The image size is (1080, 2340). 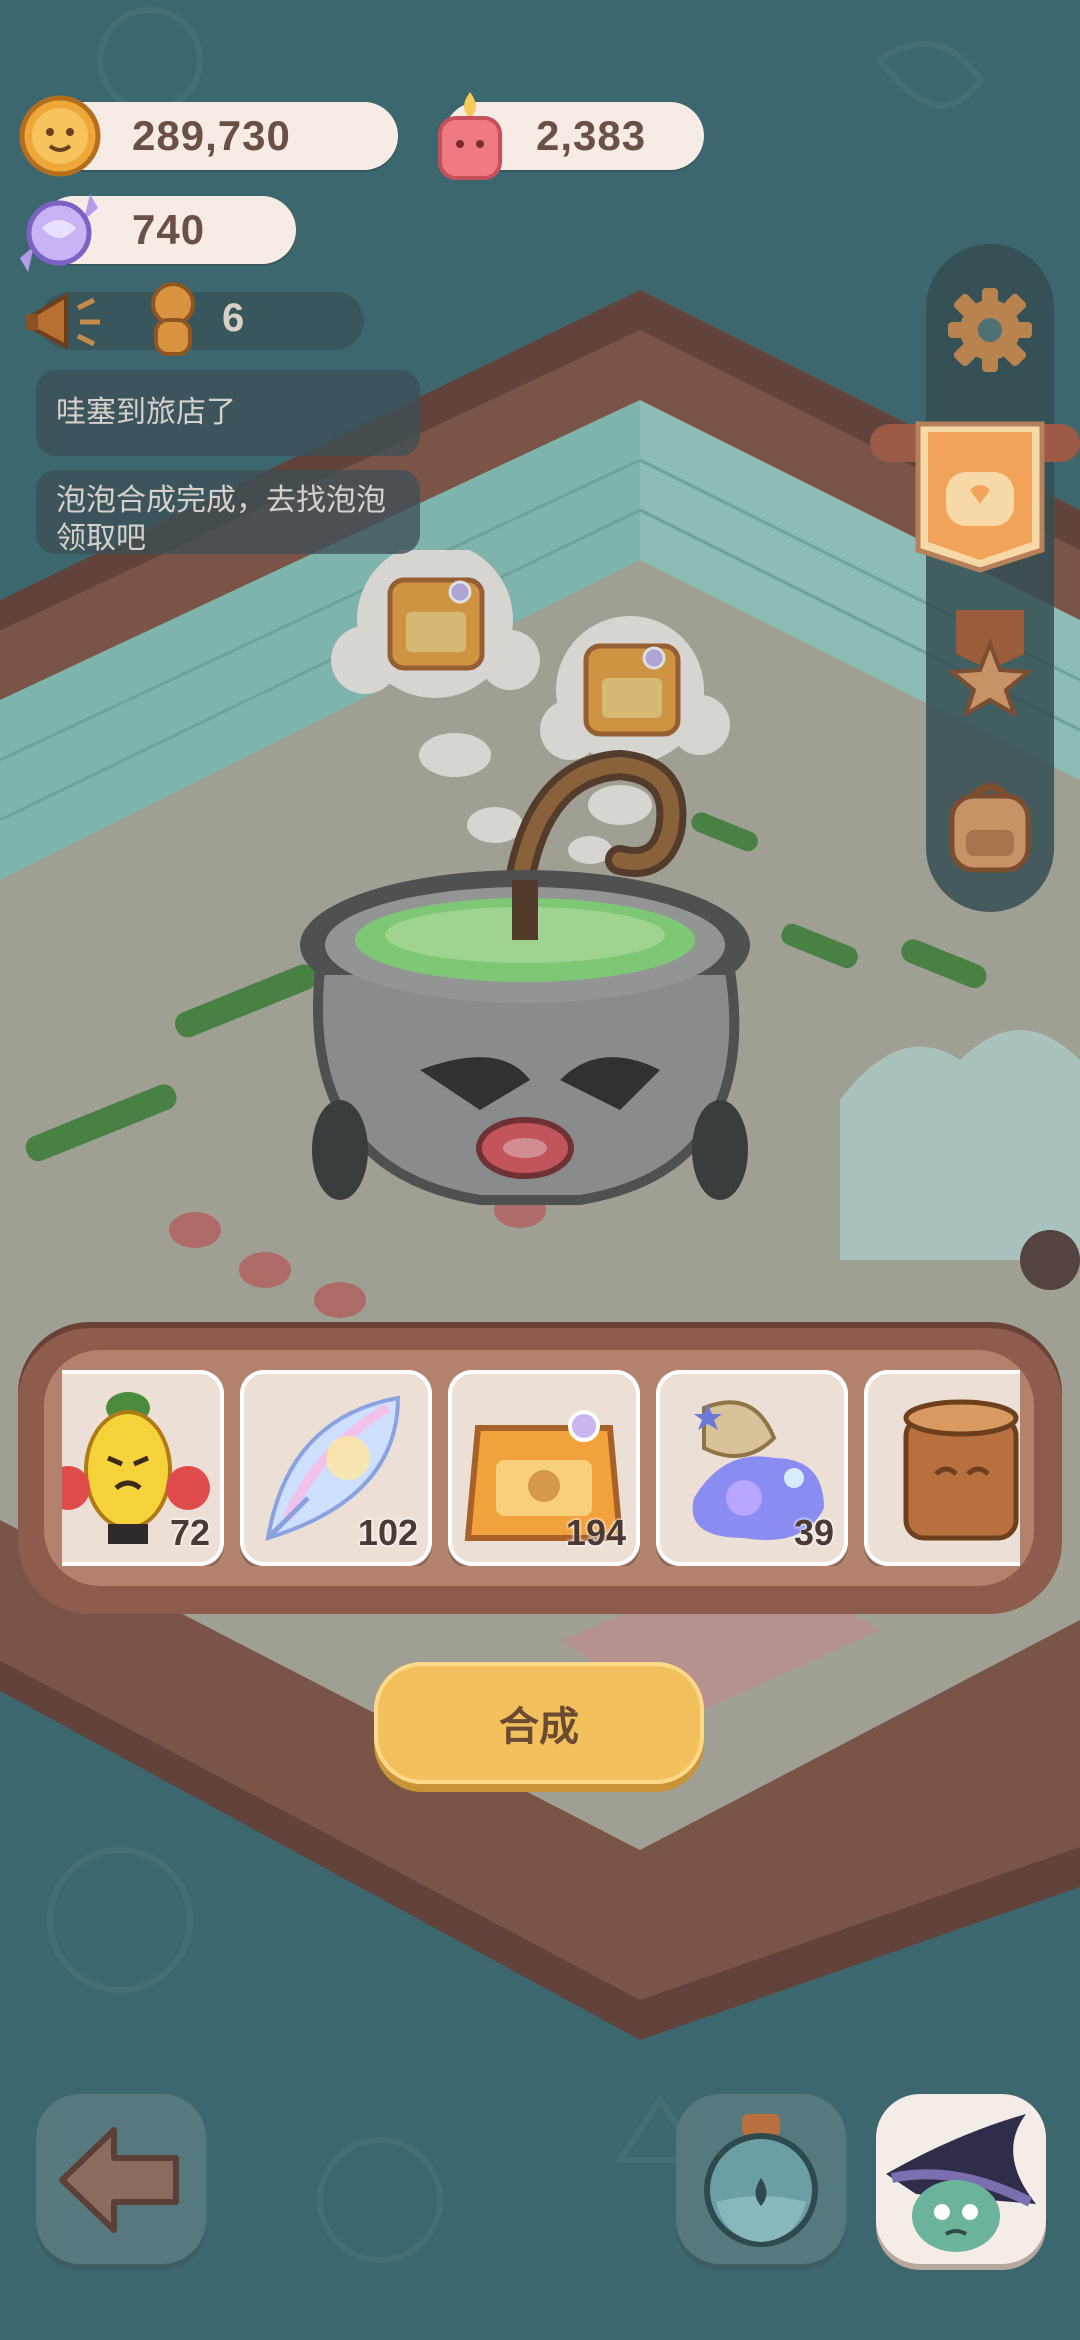 What do you see at coordinates (336, 1468) in the screenshot?
I see `item-slot: 102` at bounding box center [336, 1468].